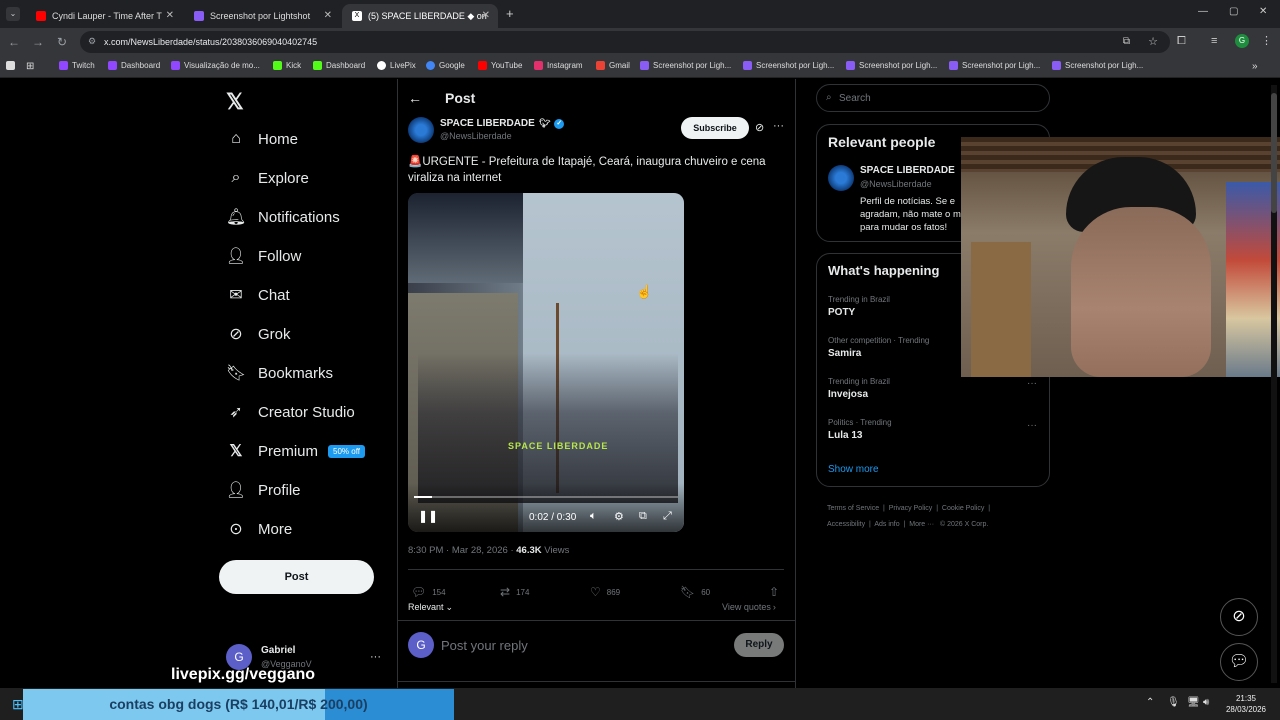  Describe the element at coordinates (846, 524) in the screenshot. I see `footer-link: Accessibility` at that location.